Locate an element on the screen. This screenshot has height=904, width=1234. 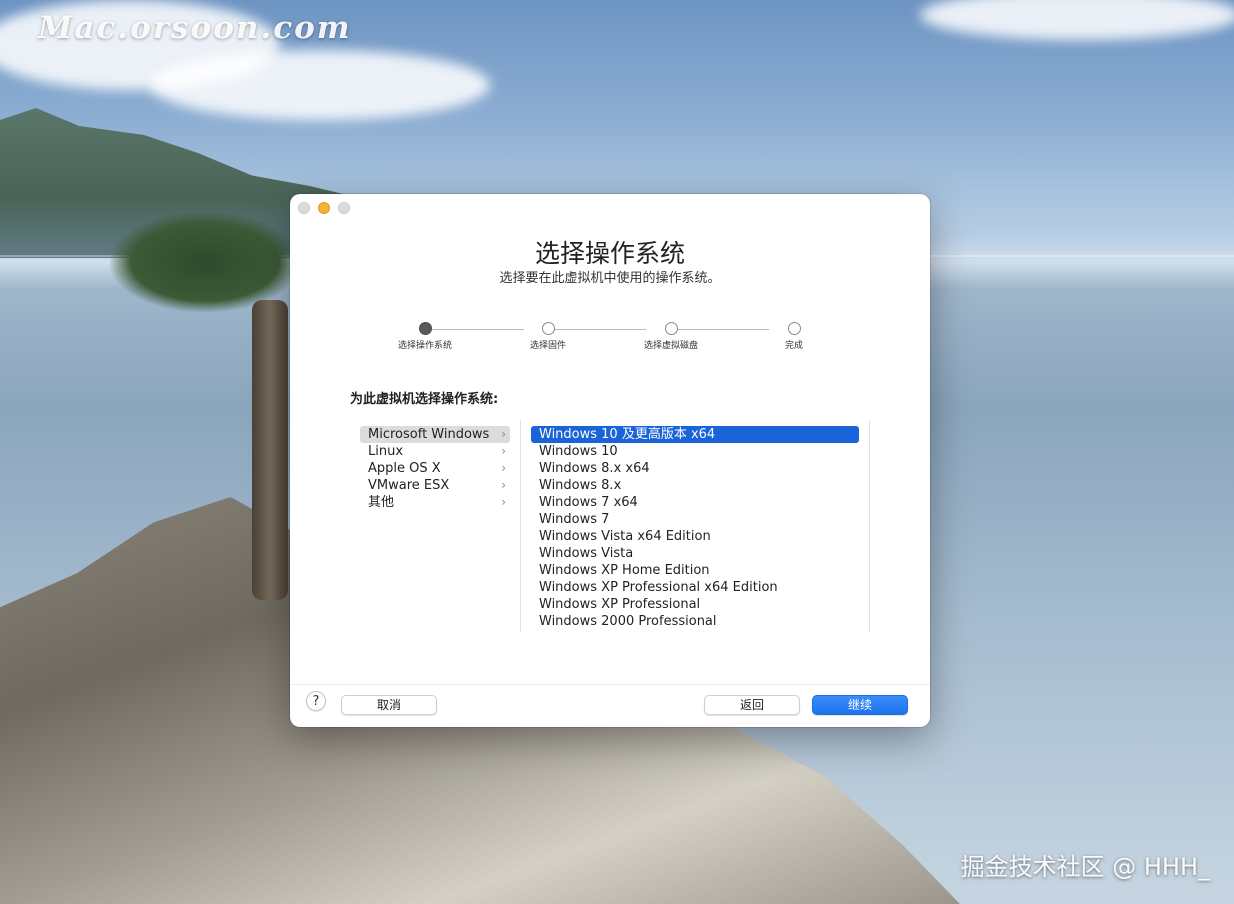
step-label: 选择固件 is located at coordinates (547, 346).